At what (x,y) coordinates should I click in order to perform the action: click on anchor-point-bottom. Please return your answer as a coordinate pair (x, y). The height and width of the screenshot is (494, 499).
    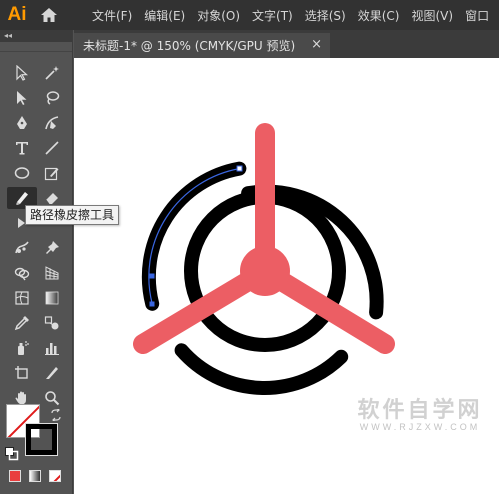
    Looking at the image, I should click on (152, 304).